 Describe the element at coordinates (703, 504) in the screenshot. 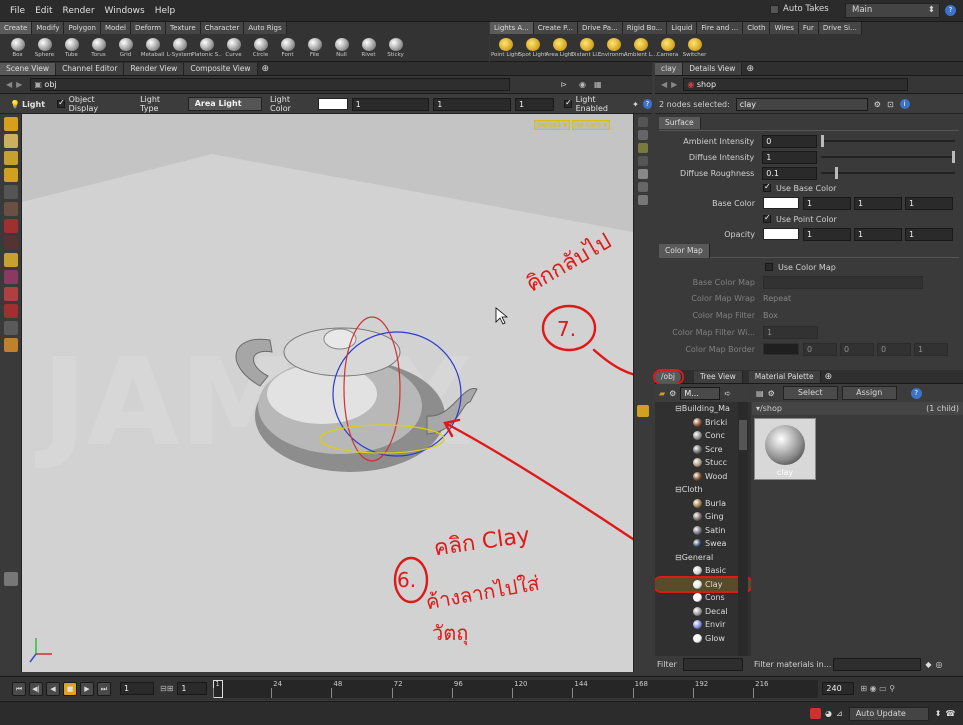

I see `tree-material-item: Burla` at that location.